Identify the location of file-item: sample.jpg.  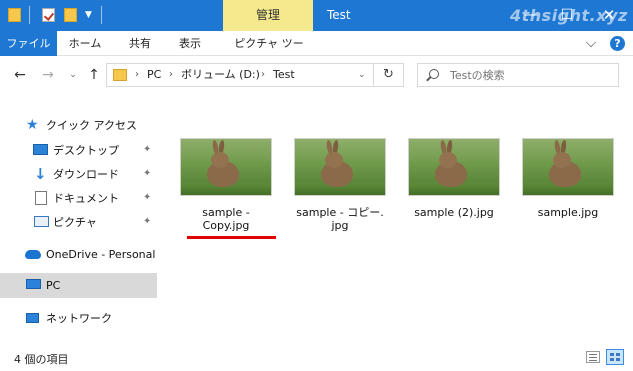
(559, 184).